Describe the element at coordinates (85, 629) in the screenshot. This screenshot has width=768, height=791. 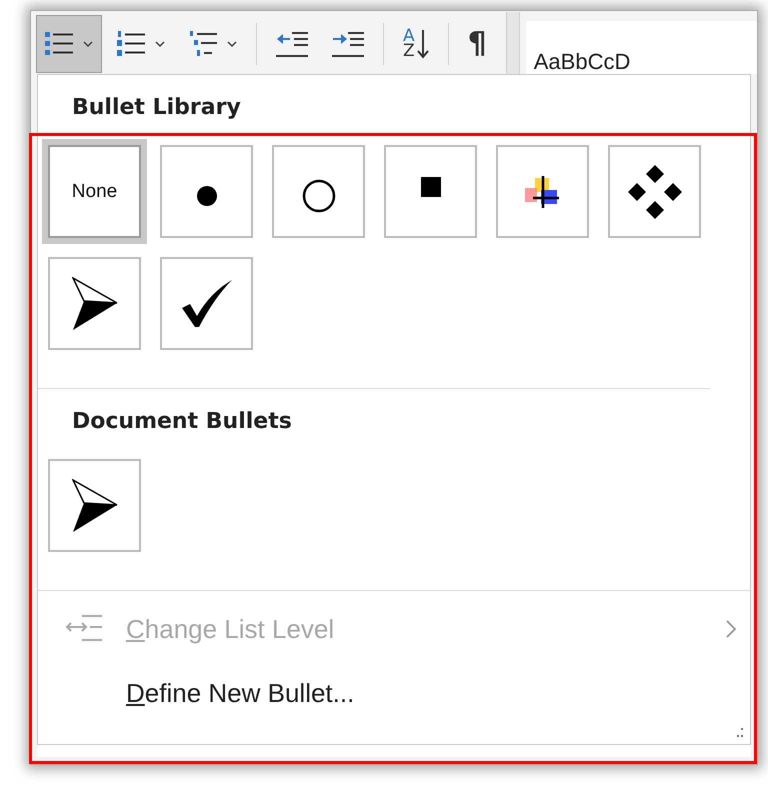
I see `list-level-icon` at that location.